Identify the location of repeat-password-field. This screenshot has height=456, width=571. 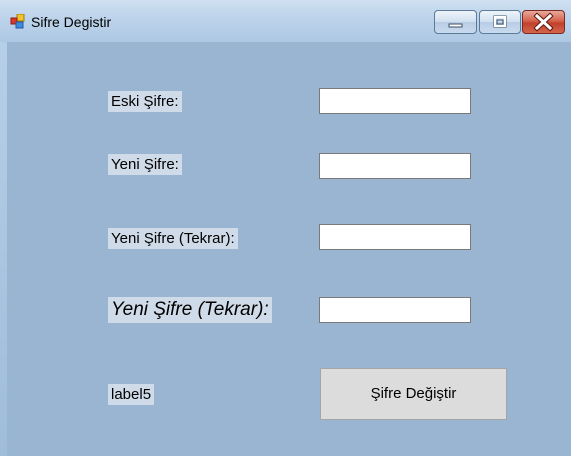
(395, 237).